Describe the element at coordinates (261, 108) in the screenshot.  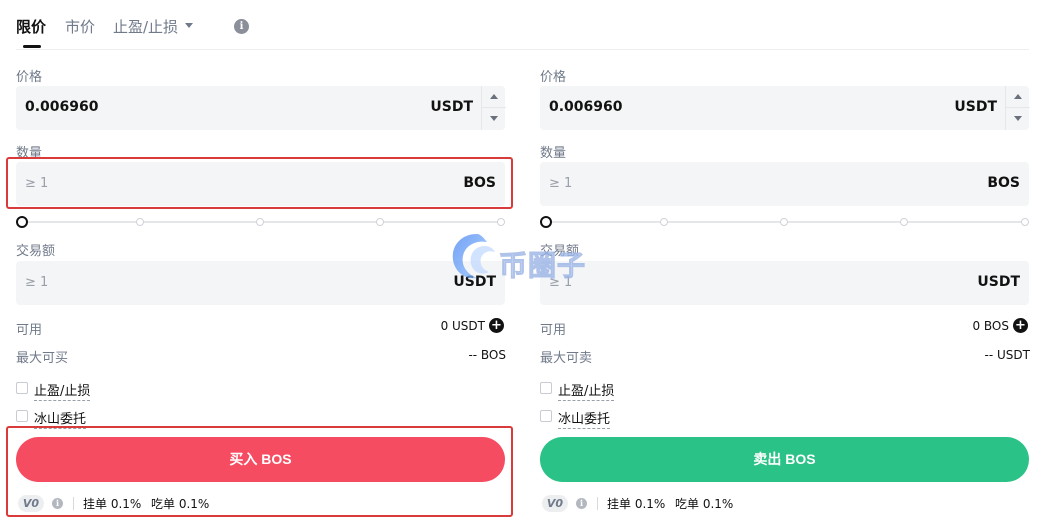
I see `buy-price-input: 0.006960 USDT` at that location.